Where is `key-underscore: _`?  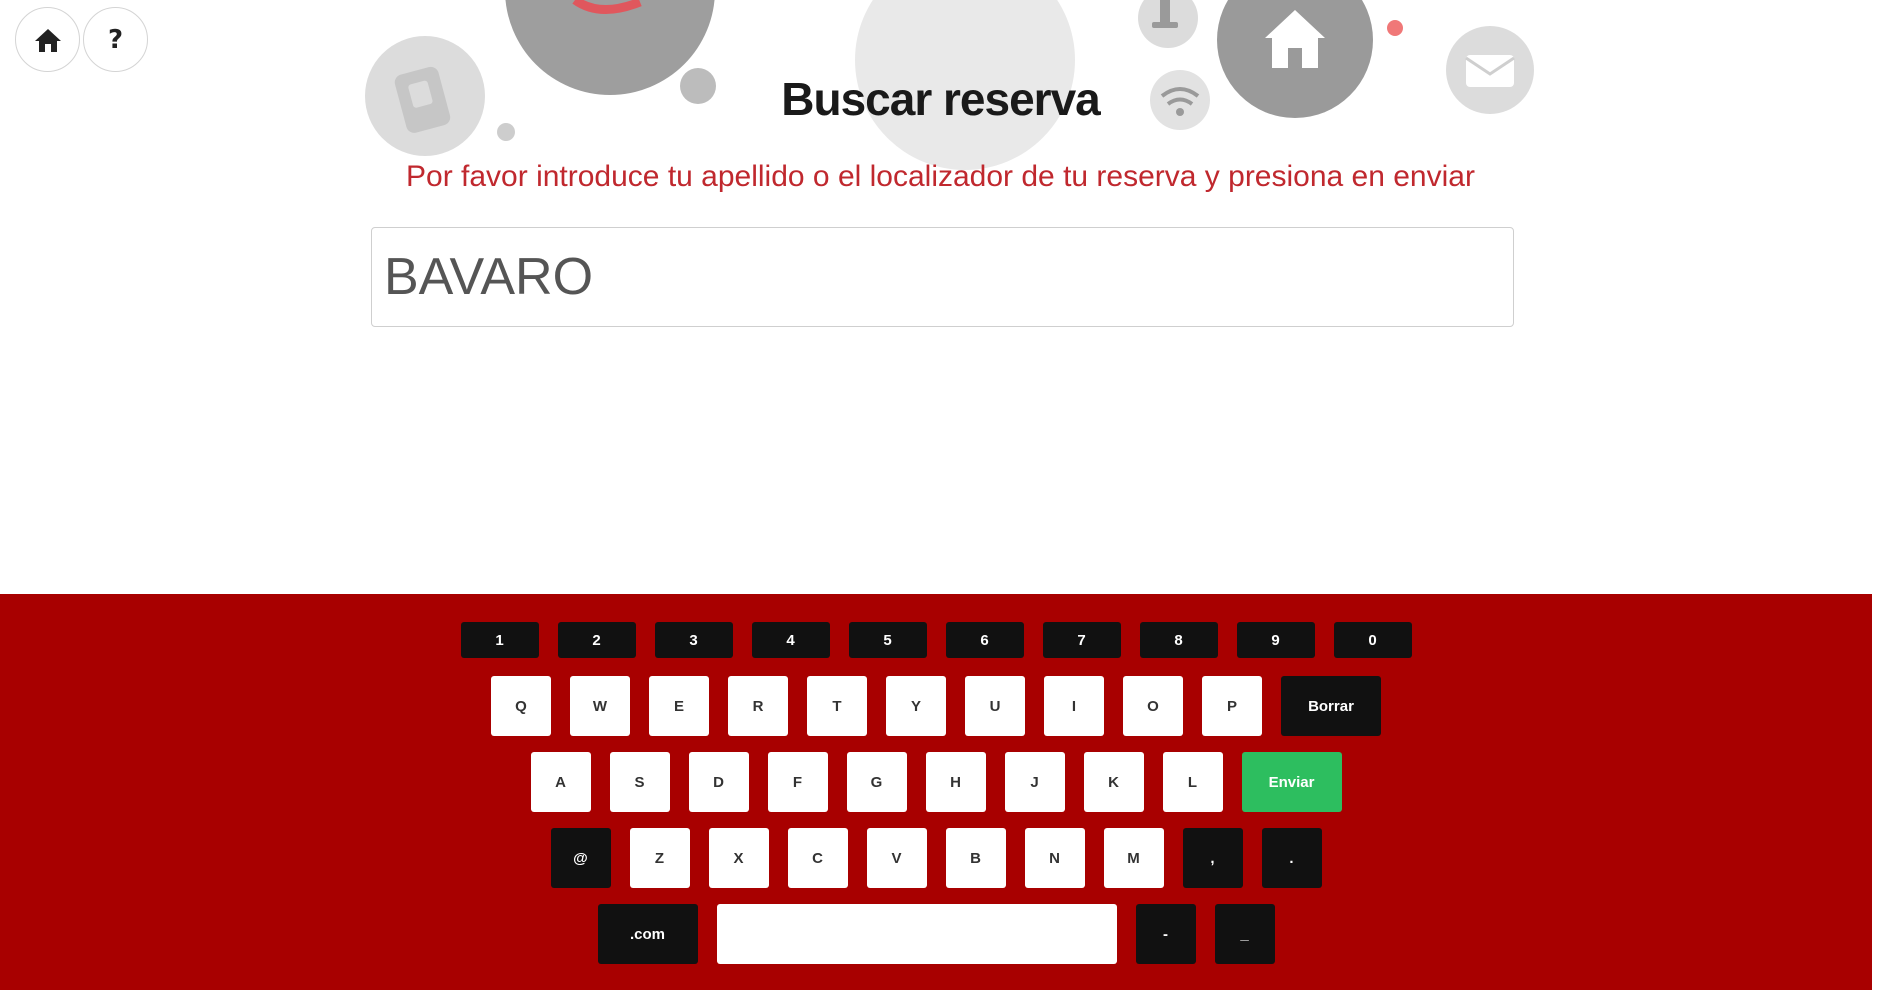
key-underscore: _ is located at coordinates (1244, 934).